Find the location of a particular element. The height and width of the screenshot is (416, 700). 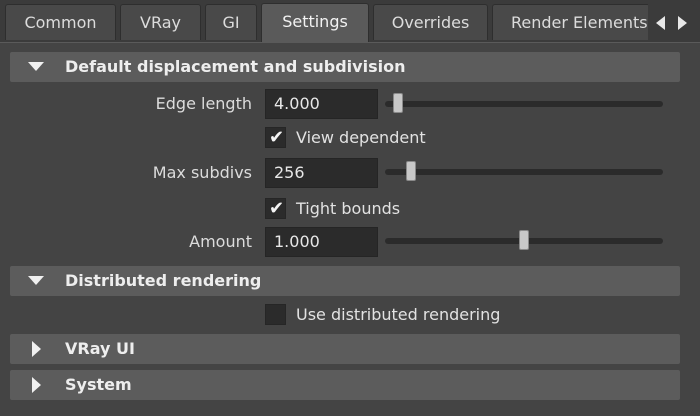

use-distributed-label: Use distributed rendering is located at coordinates (398, 314).